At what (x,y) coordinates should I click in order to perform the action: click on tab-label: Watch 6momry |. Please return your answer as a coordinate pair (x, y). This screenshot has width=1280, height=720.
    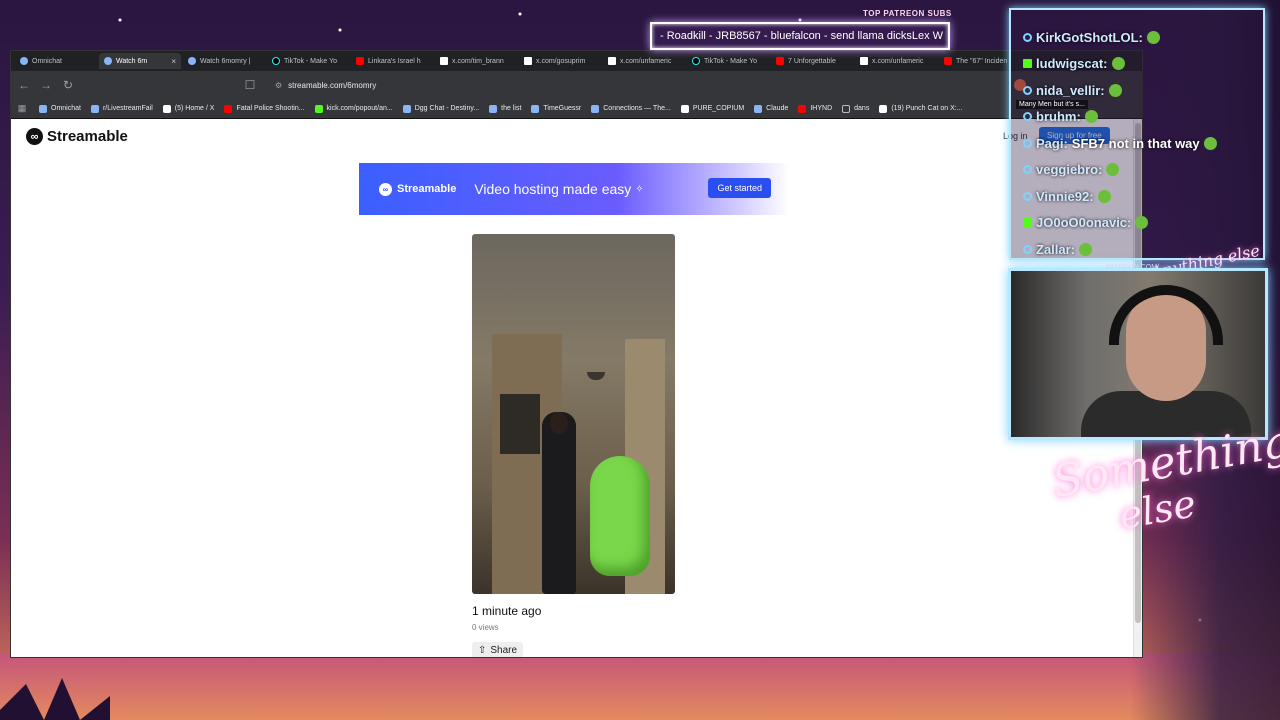
    Looking at the image, I should click on (225, 61).